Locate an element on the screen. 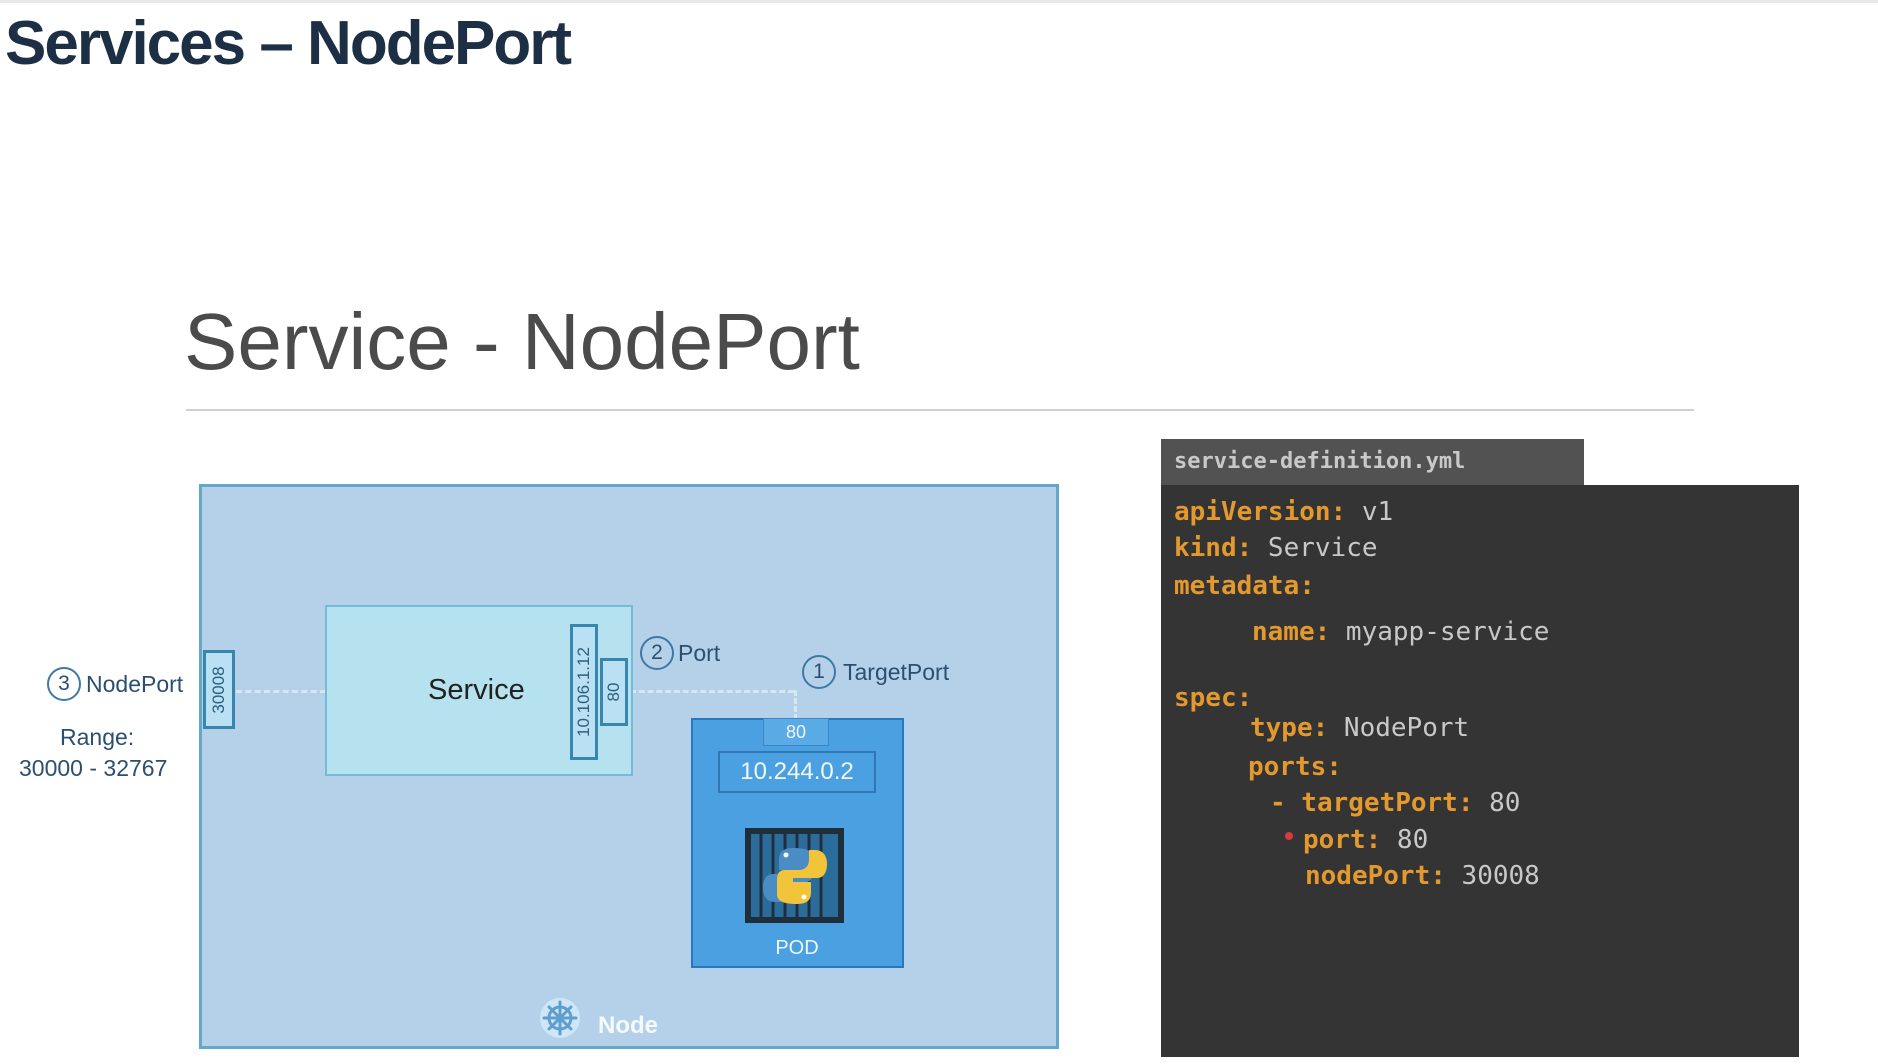 Image resolution: width=1878 pixels, height=1064 pixels. yaml-filename: service-definition.yml is located at coordinates (1320, 461).